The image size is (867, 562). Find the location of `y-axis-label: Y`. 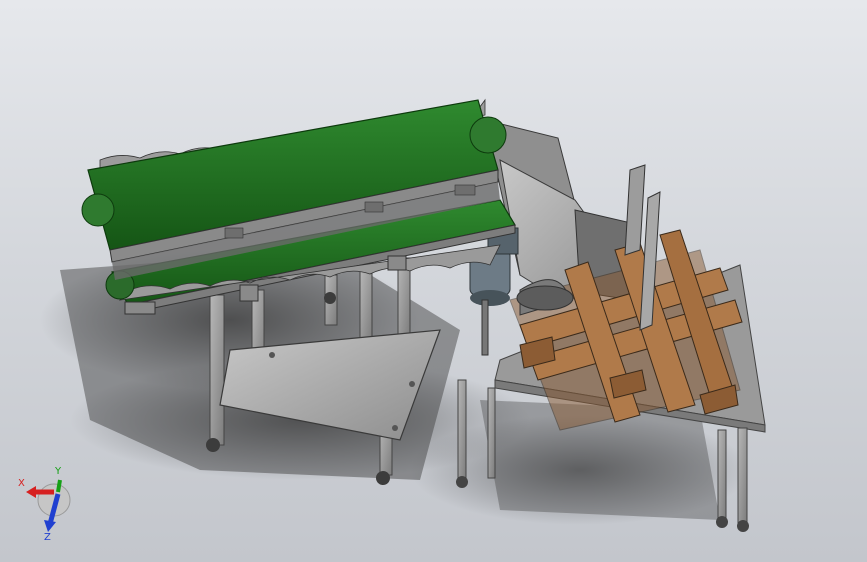

y-axis-label: Y is located at coordinates (58, 471).